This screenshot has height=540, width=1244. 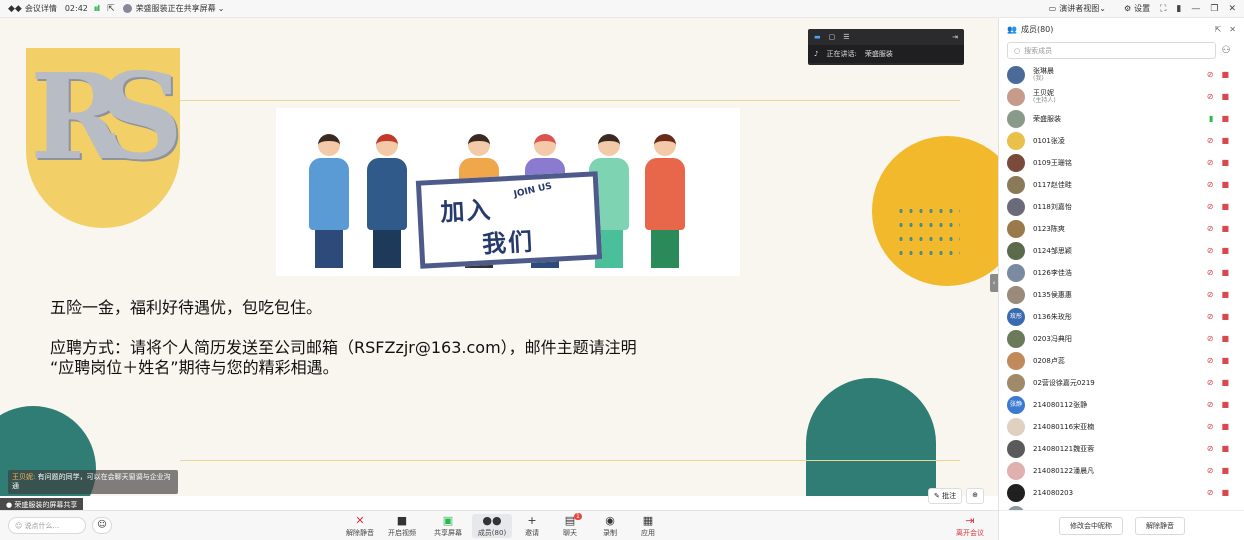 I want to click on zoom-button: ⊕, so click(x=975, y=496).